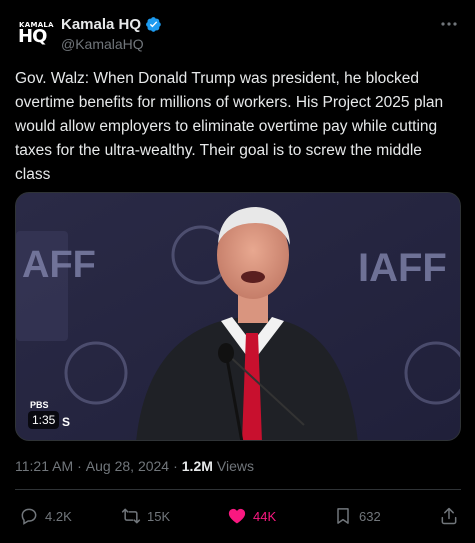 The width and height of the screenshot is (475, 543). What do you see at coordinates (402, 268) in the screenshot?
I see `backdrop-text-right: IAFF` at bounding box center [402, 268].